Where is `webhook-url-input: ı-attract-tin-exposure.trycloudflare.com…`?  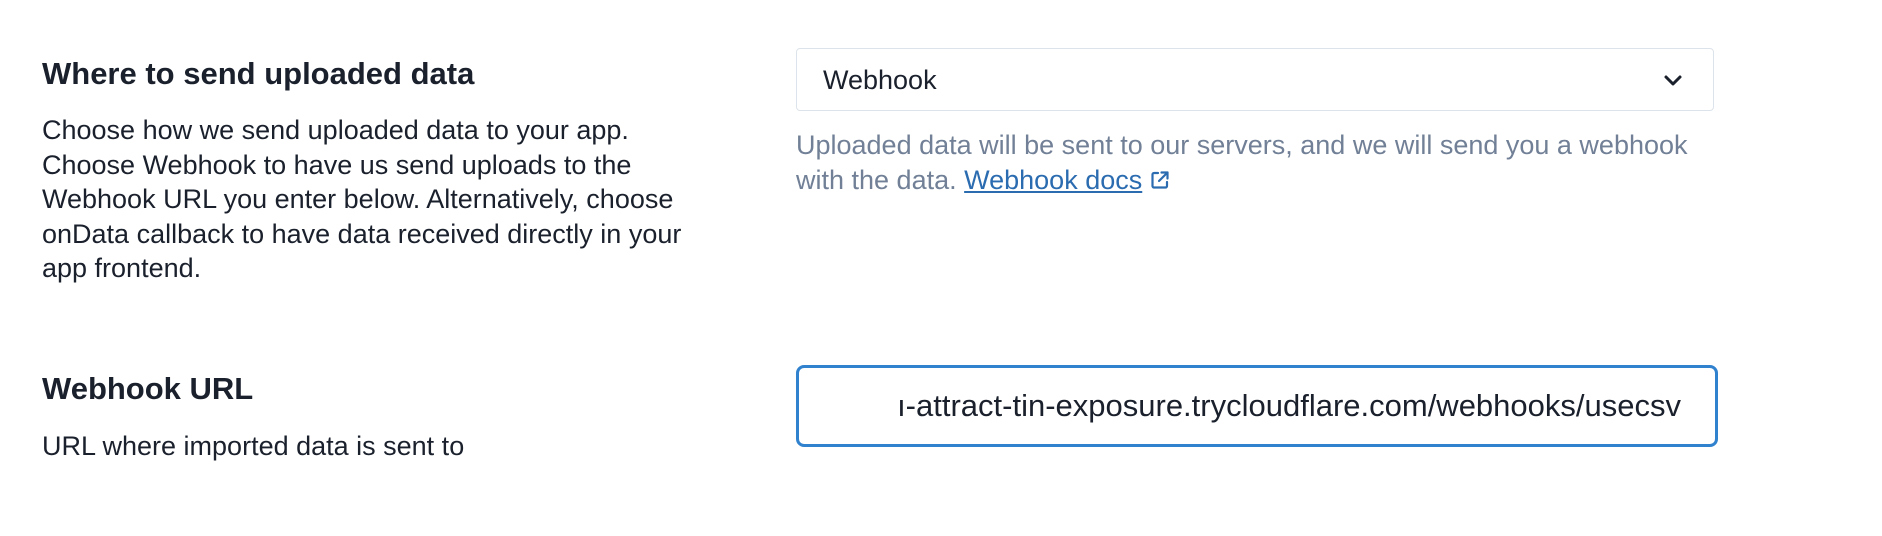 webhook-url-input: ı-attract-tin-exposure.trycloudflare.com… is located at coordinates (1257, 406).